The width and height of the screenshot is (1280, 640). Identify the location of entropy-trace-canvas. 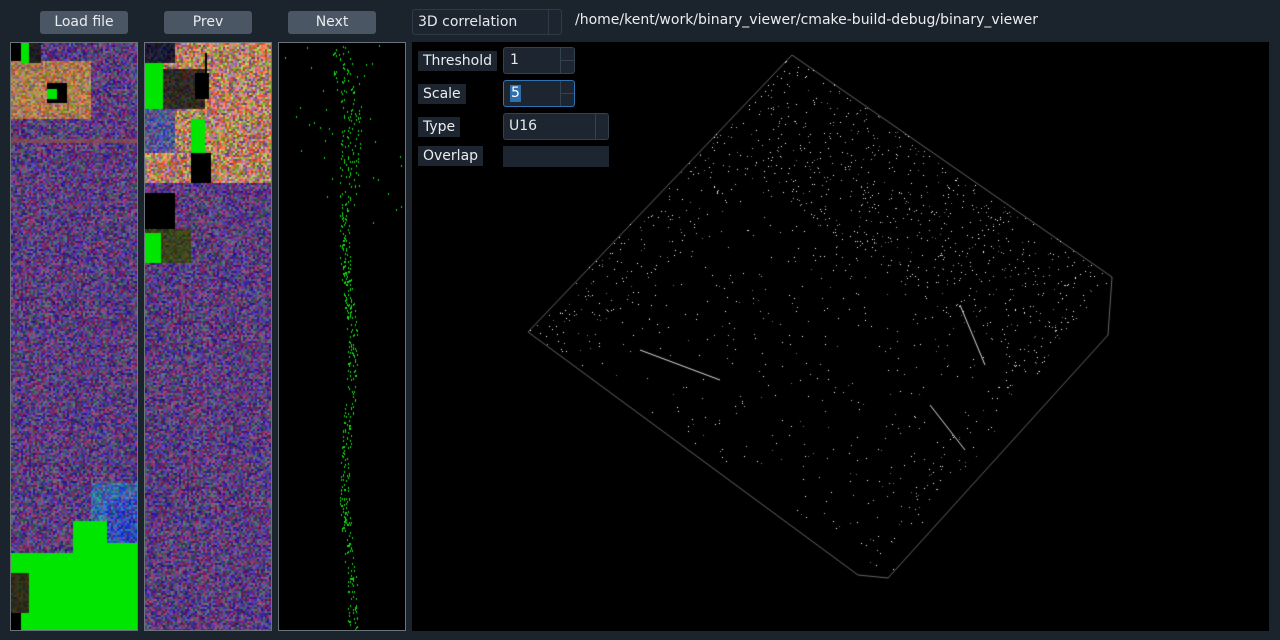
(342, 336).